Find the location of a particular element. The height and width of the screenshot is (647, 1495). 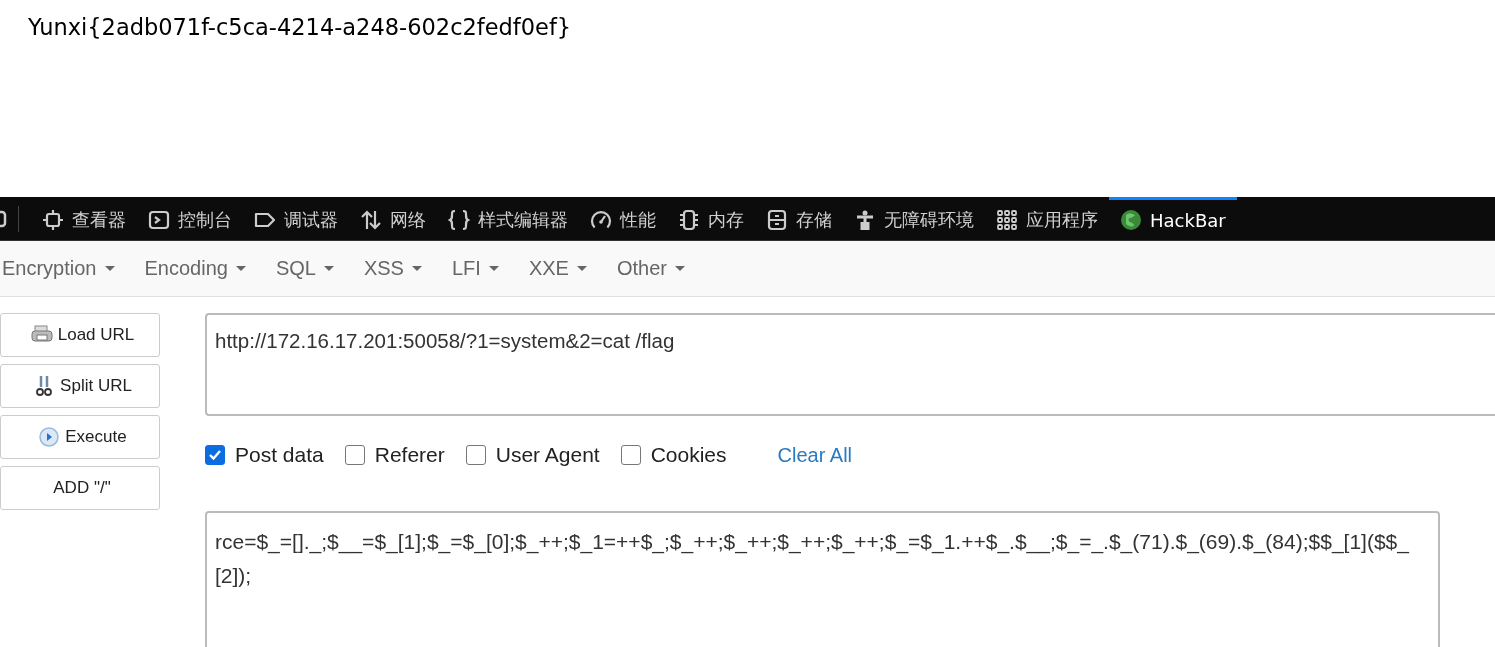

menu-dropdown: Other is located at coordinates (650, 268).